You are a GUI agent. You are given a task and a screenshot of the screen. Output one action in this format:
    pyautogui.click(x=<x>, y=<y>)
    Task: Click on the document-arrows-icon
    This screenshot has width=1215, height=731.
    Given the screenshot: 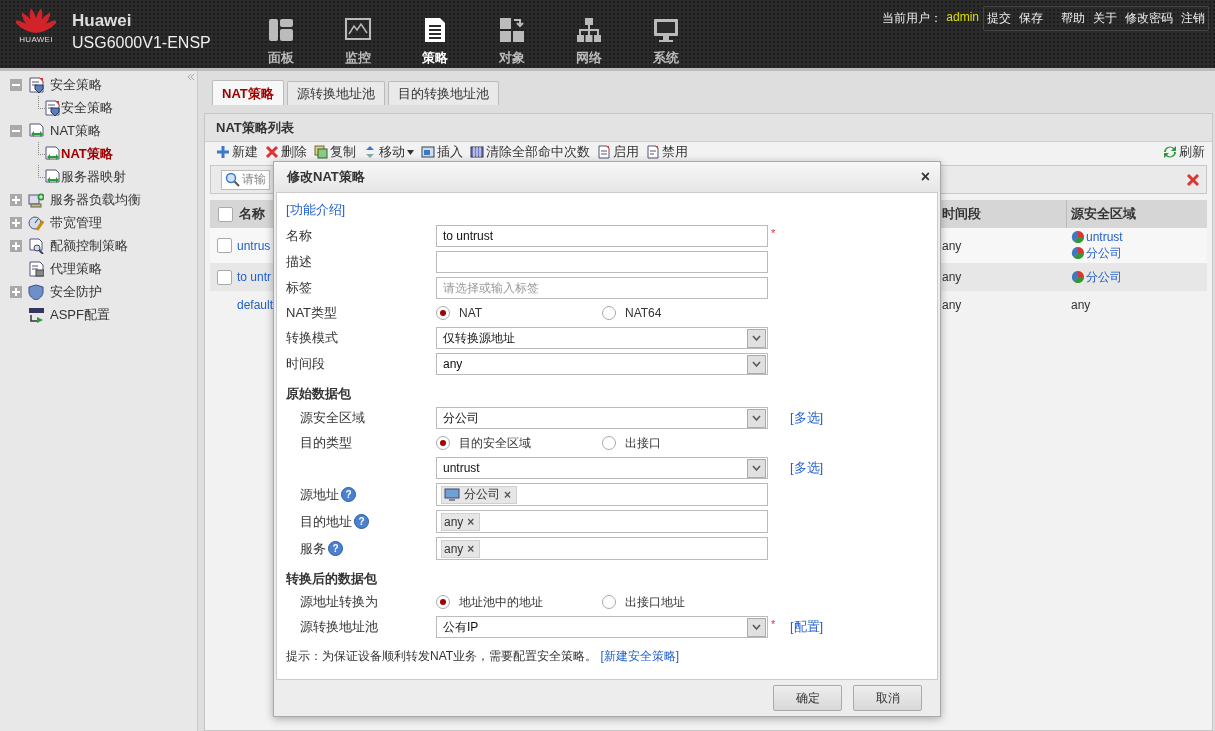 What is the action you would take?
    pyautogui.click(x=36, y=130)
    